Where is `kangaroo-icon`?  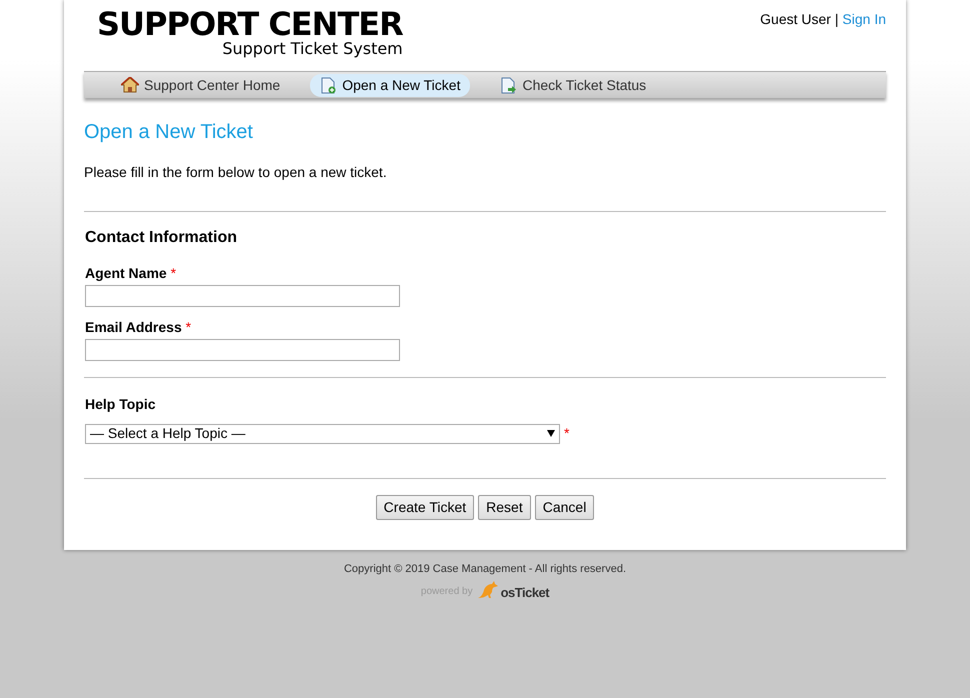 kangaroo-icon is located at coordinates (487, 589).